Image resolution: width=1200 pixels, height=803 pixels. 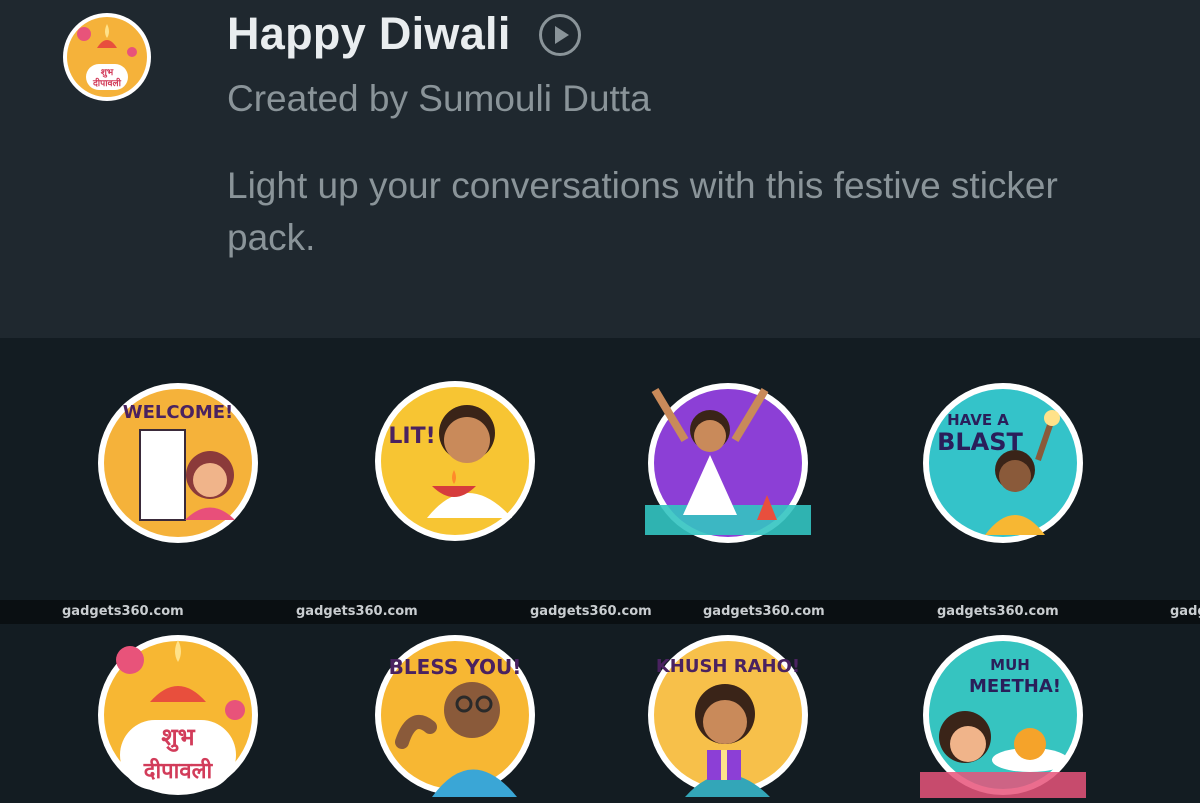 I want to click on sticker-welcome: WELCOME!, so click(x=178, y=463).